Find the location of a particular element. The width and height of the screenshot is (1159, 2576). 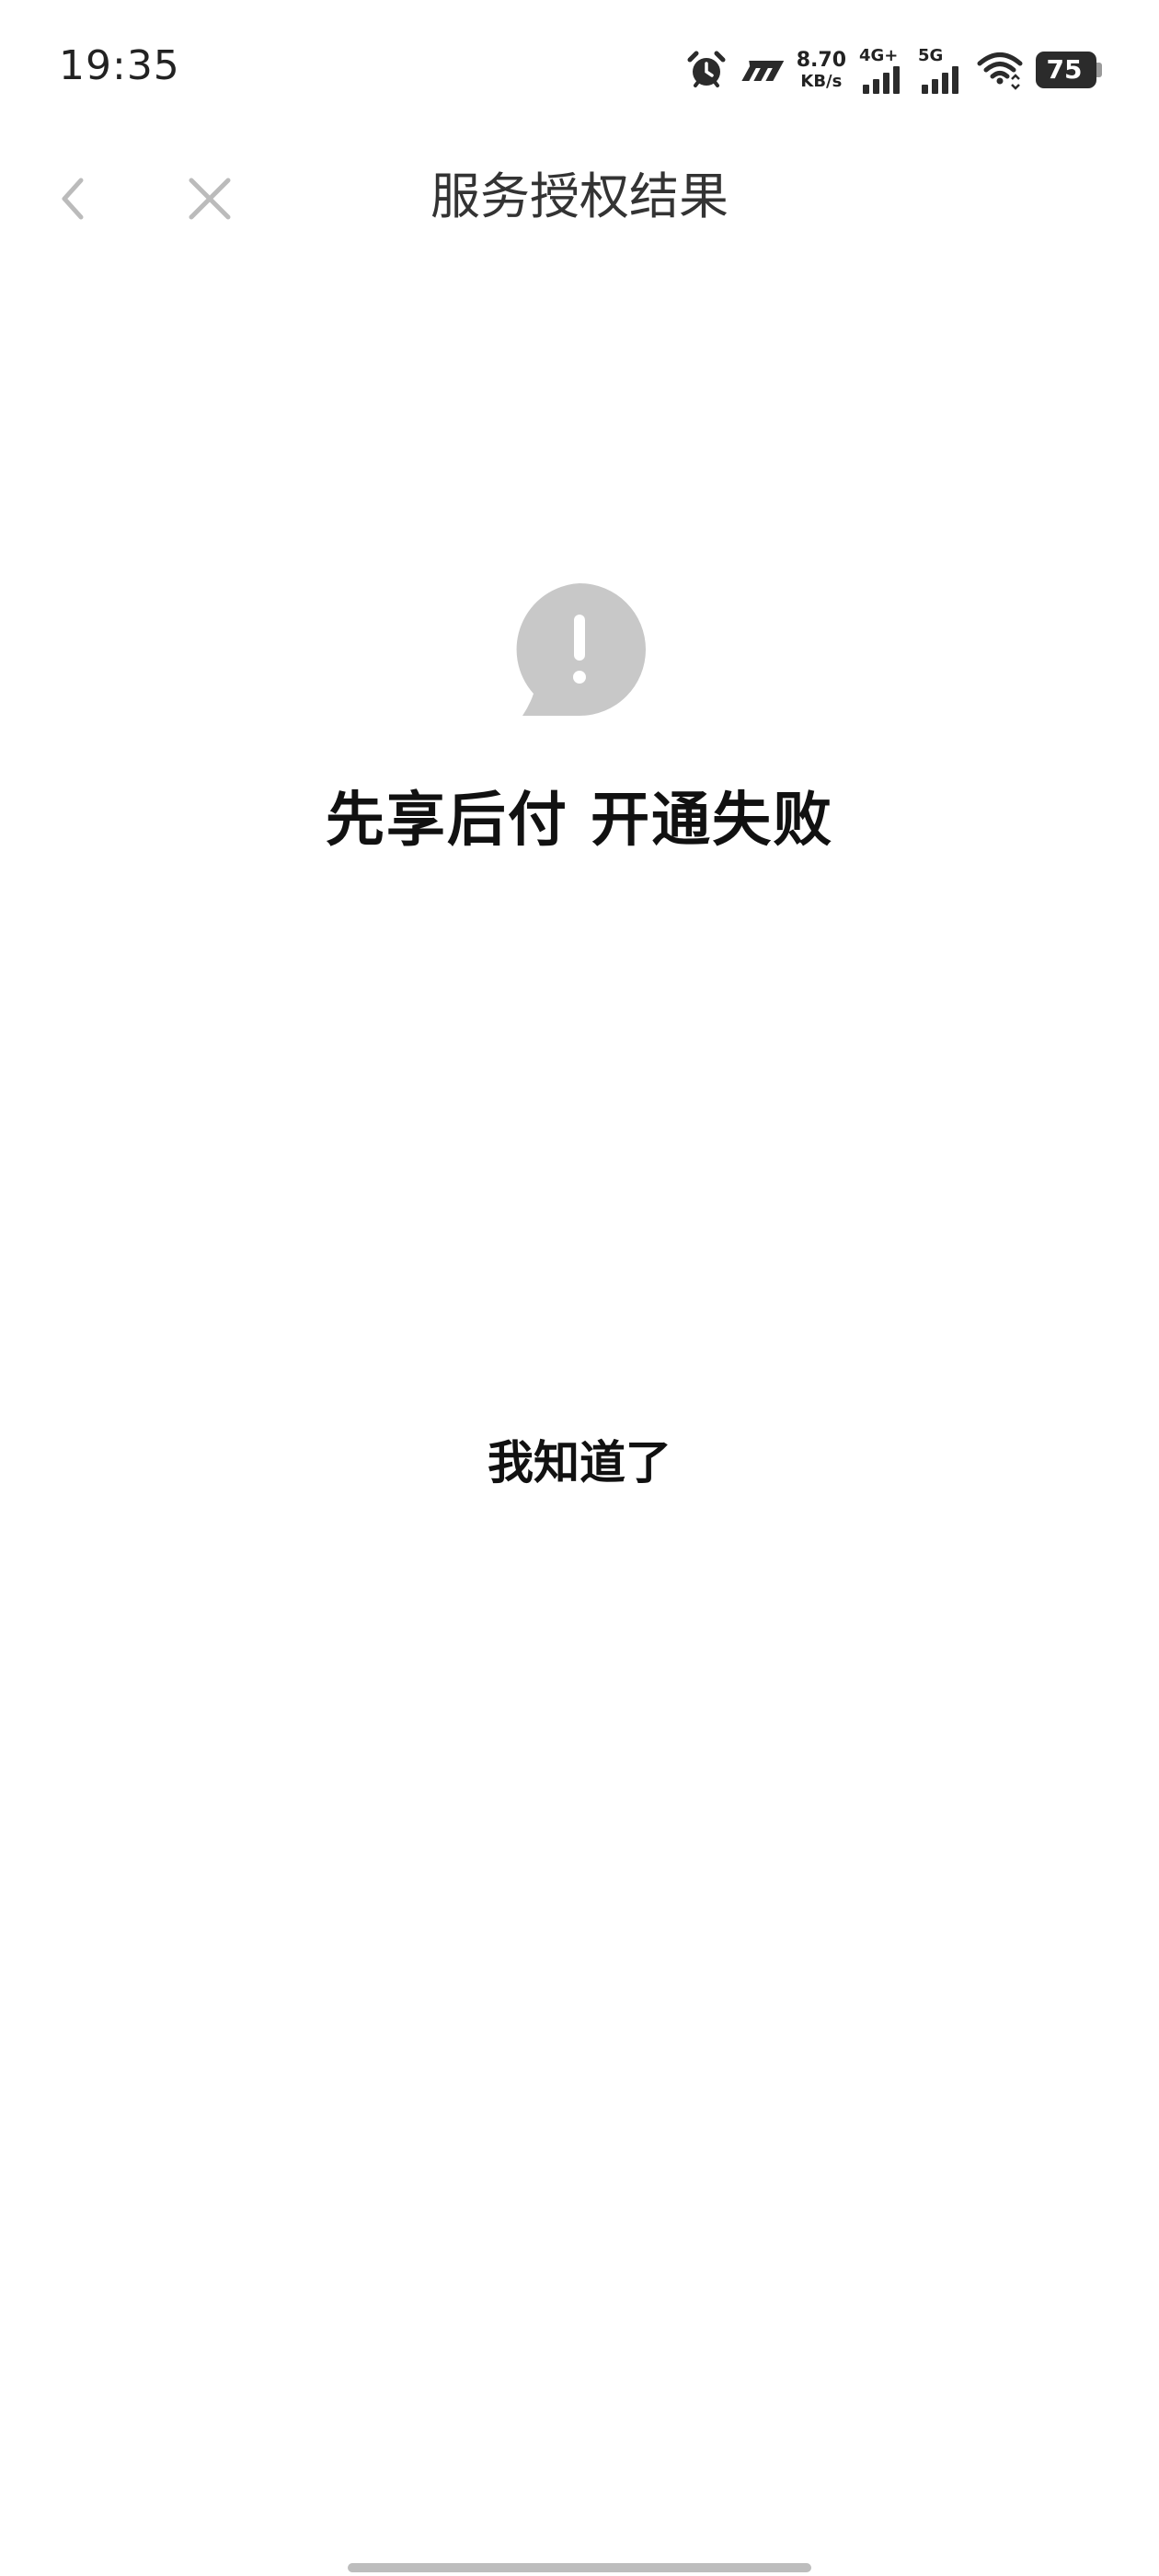

signal-4g-indicator: 4G+ is located at coordinates (882, 70).